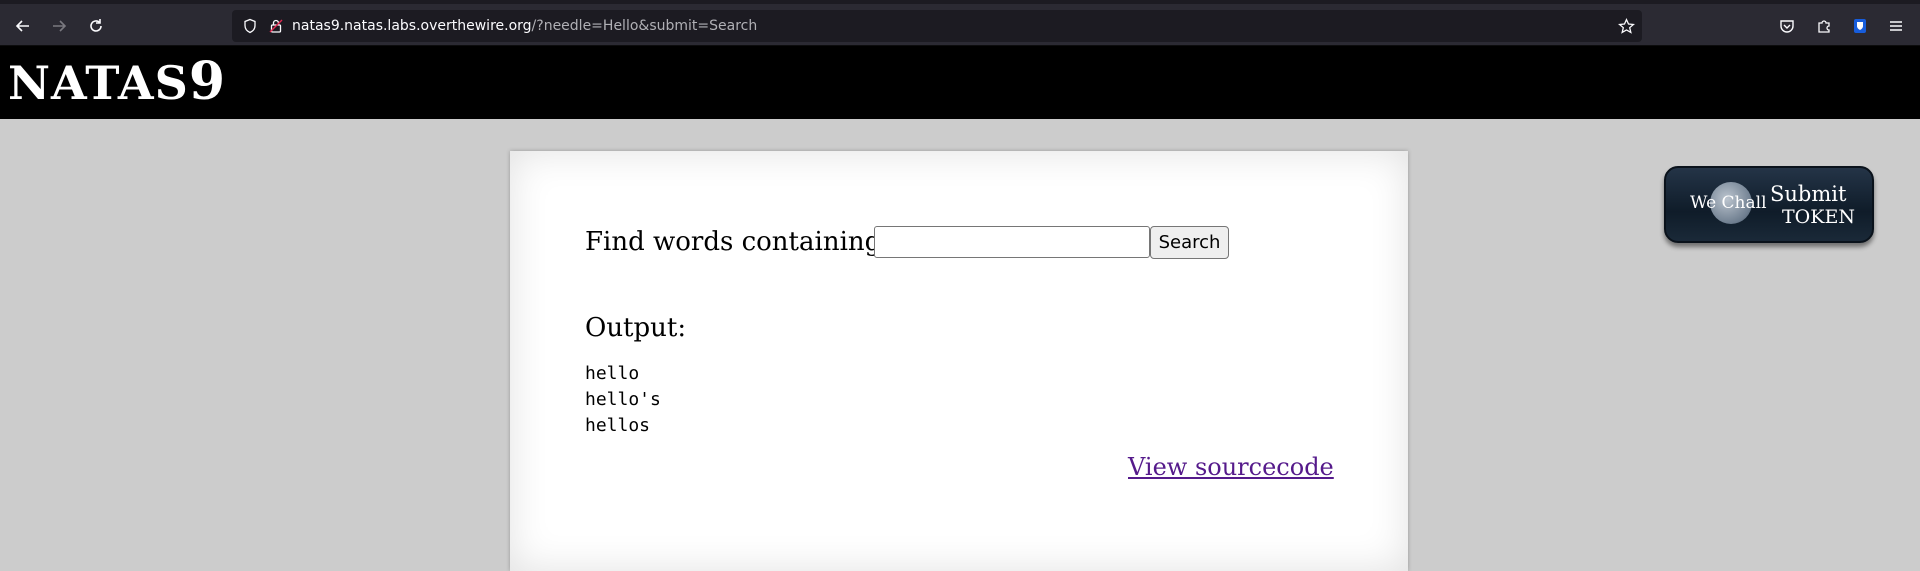 This screenshot has height=571, width=1920. Describe the element at coordinates (250, 26) in the screenshot. I see `shield-icon` at that location.